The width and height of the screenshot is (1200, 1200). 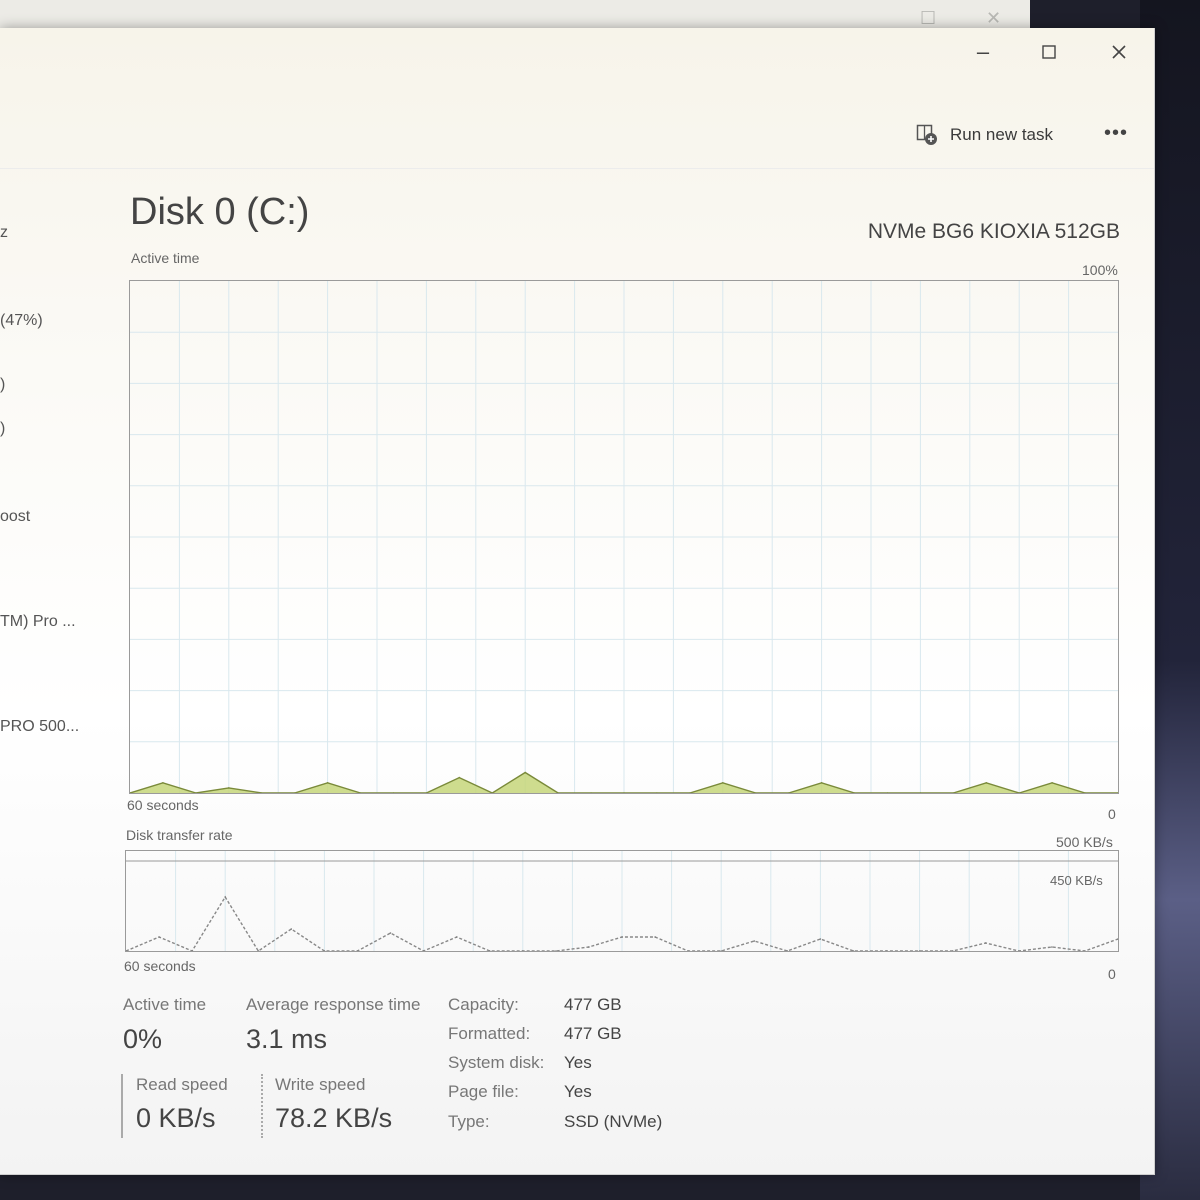 What do you see at coordinates (593, 1033) in the screenshot?
I see `formatted-value: 477 GB` at bounding box center [593, 1033].